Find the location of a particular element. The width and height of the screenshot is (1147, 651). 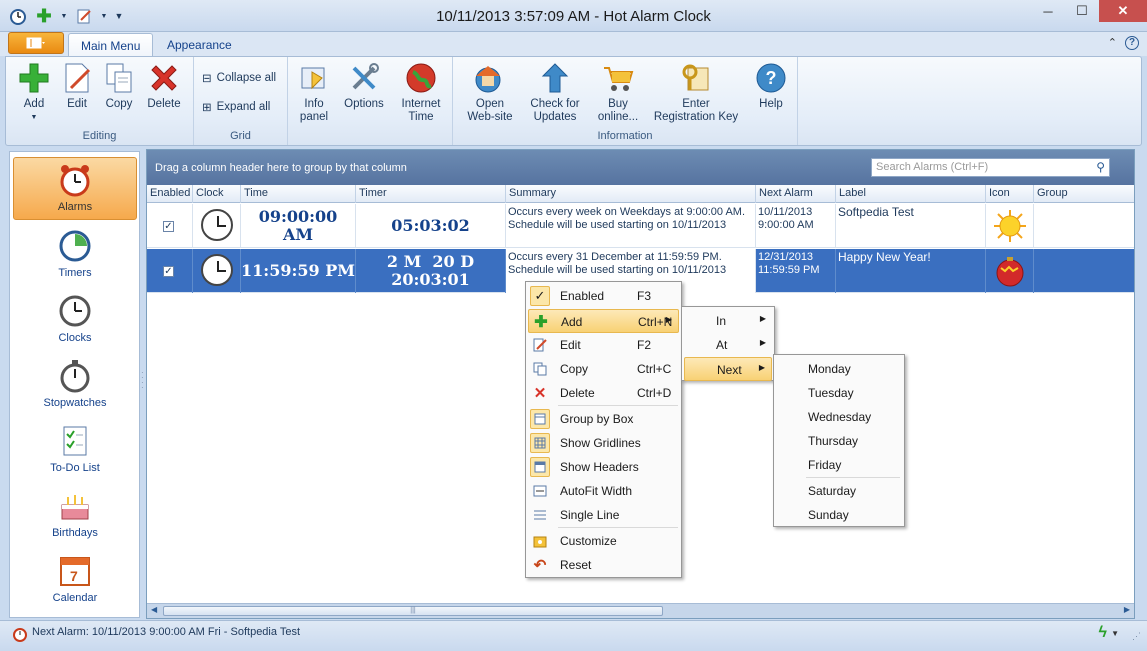

scroll-left-icon: ◀ is located at coordinates (154, 609).